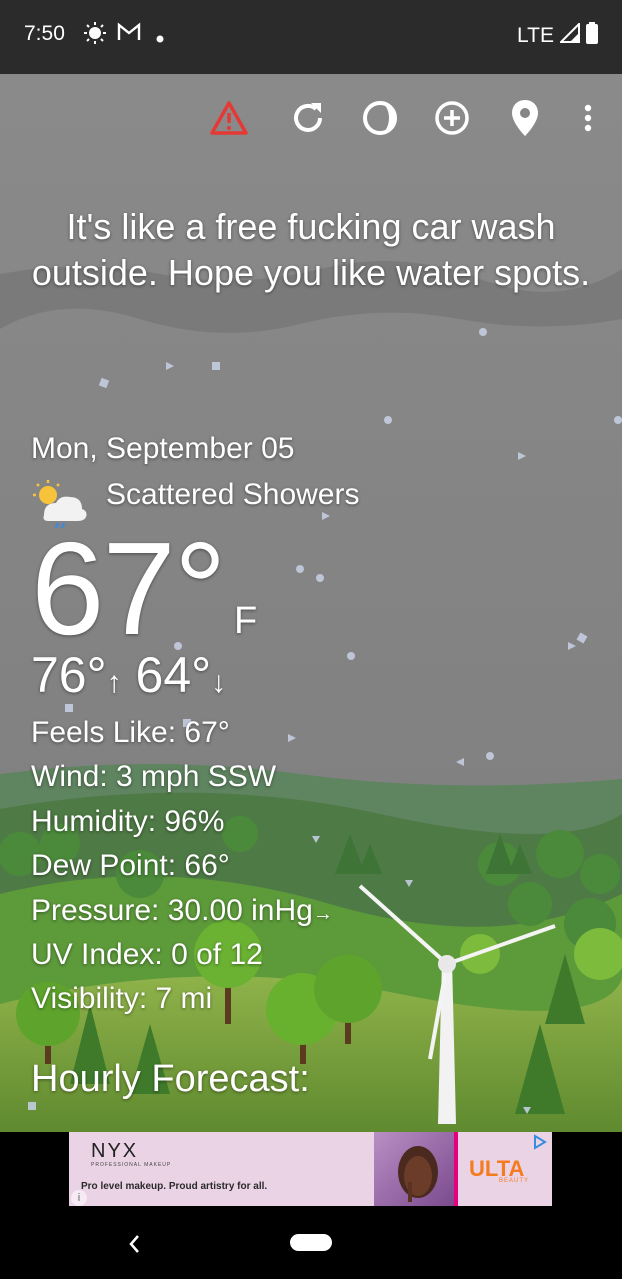 Image resolution: width=622 pixels, height=1279 pixels. Describe the element at coordinates (44, 33) in the screenshot. I see `status-time: 7:50` at that location.